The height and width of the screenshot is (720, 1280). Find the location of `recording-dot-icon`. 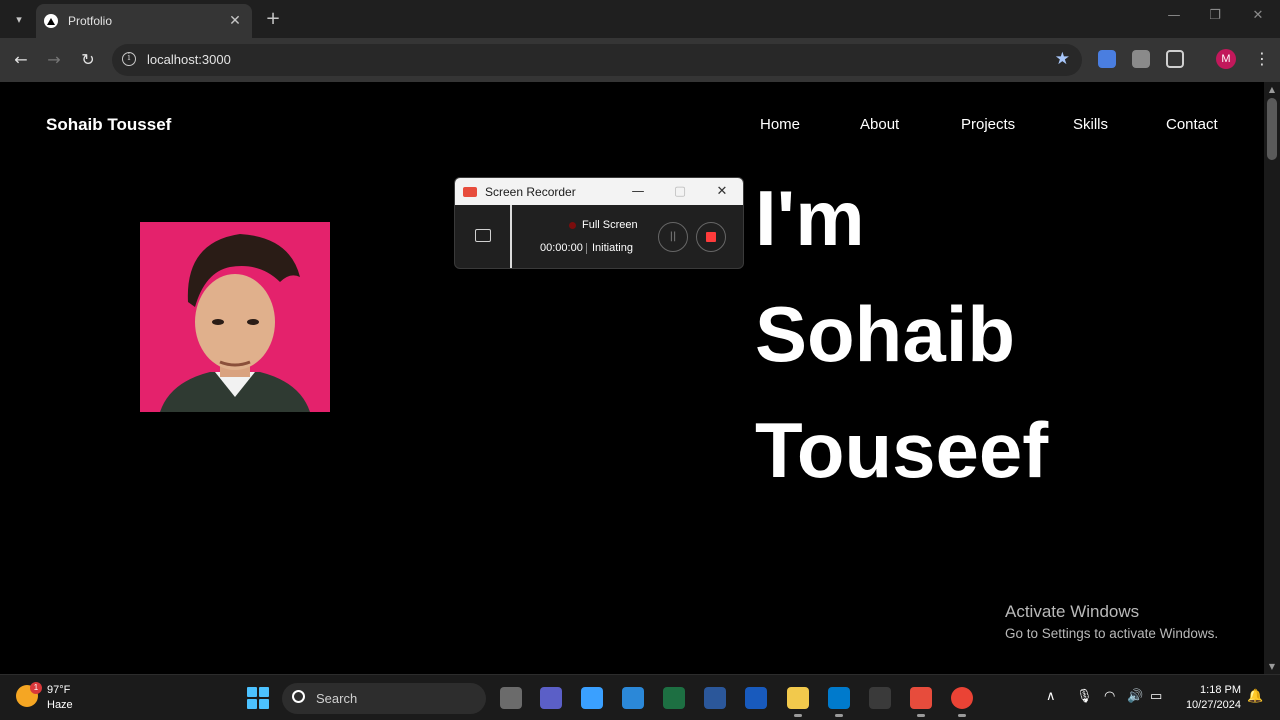

recording-dot-icon is located at coordinates (572, 225).